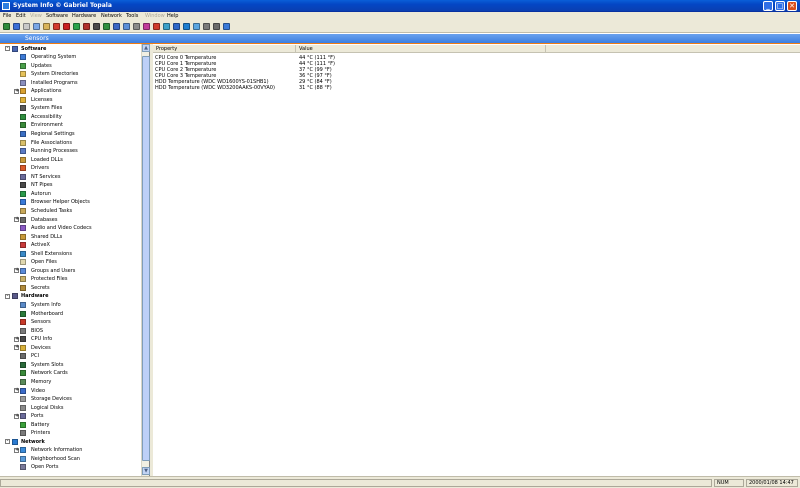  Describe the element at coordinates (70, 203) in the screenshot. I see `tree-item-browser-helper-objects: Browser Helper Objects` at that location.